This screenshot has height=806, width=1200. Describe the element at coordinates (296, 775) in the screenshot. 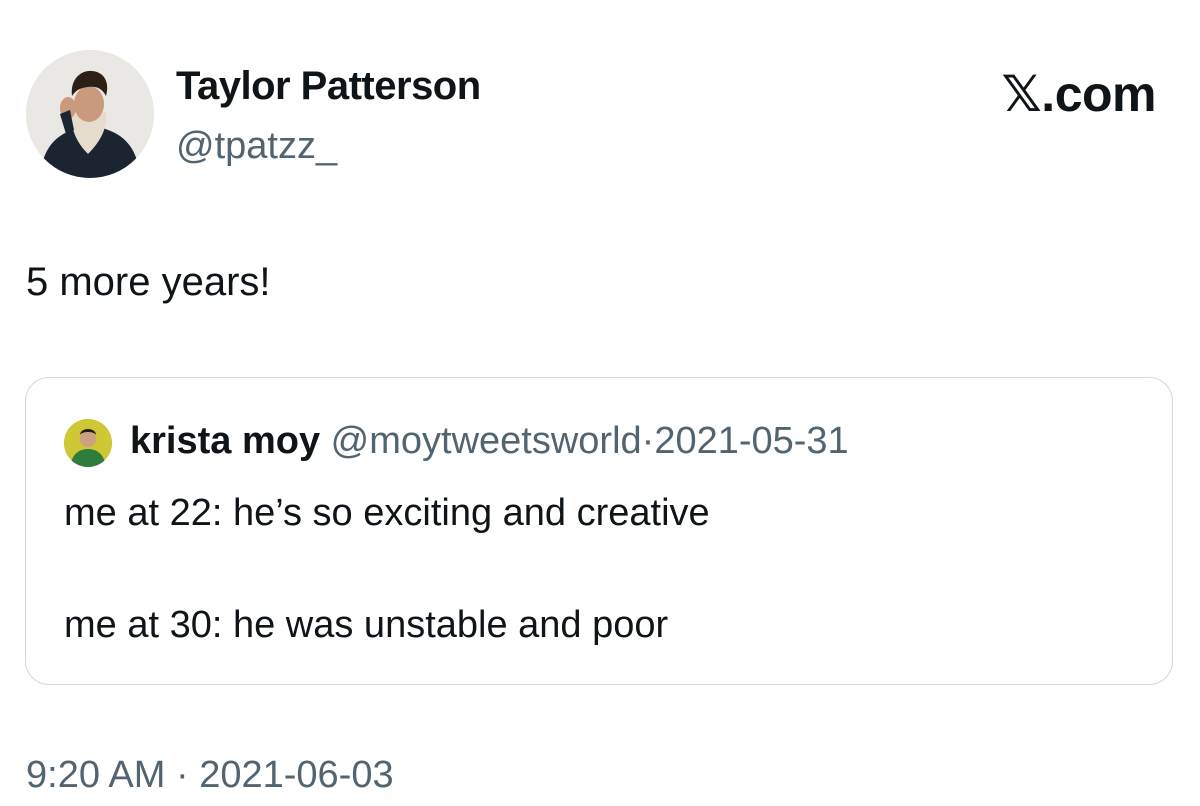

I see `tweet-date: 2021-06-03` at that location.